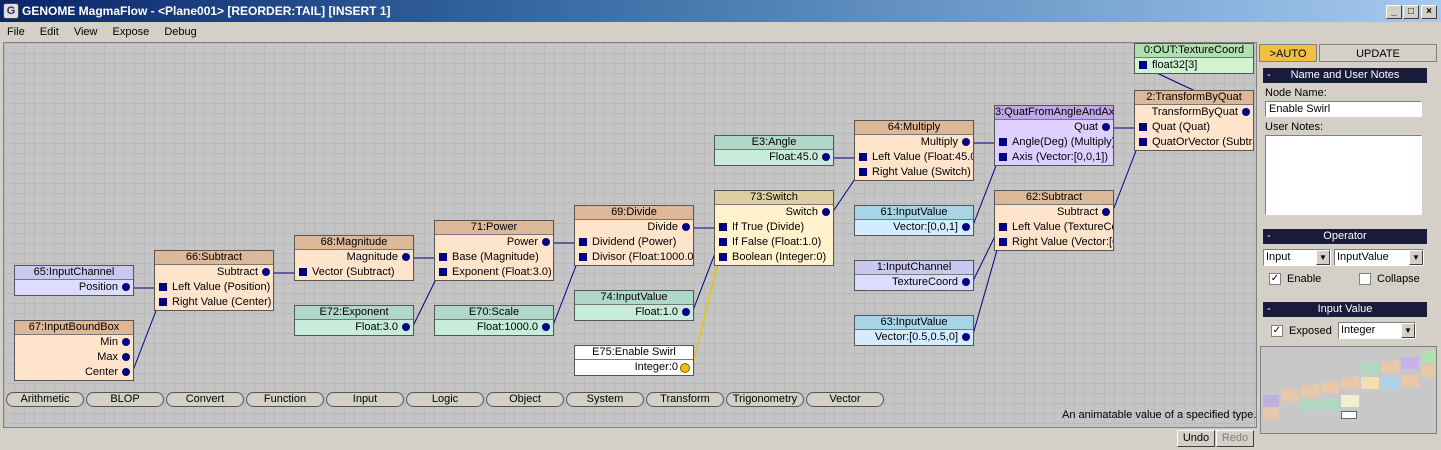  What do you see at coordinates (1343, 109) in the screenshot?
I see `node-name-field: Enable Swirl` at bounding box center [1343, 109].